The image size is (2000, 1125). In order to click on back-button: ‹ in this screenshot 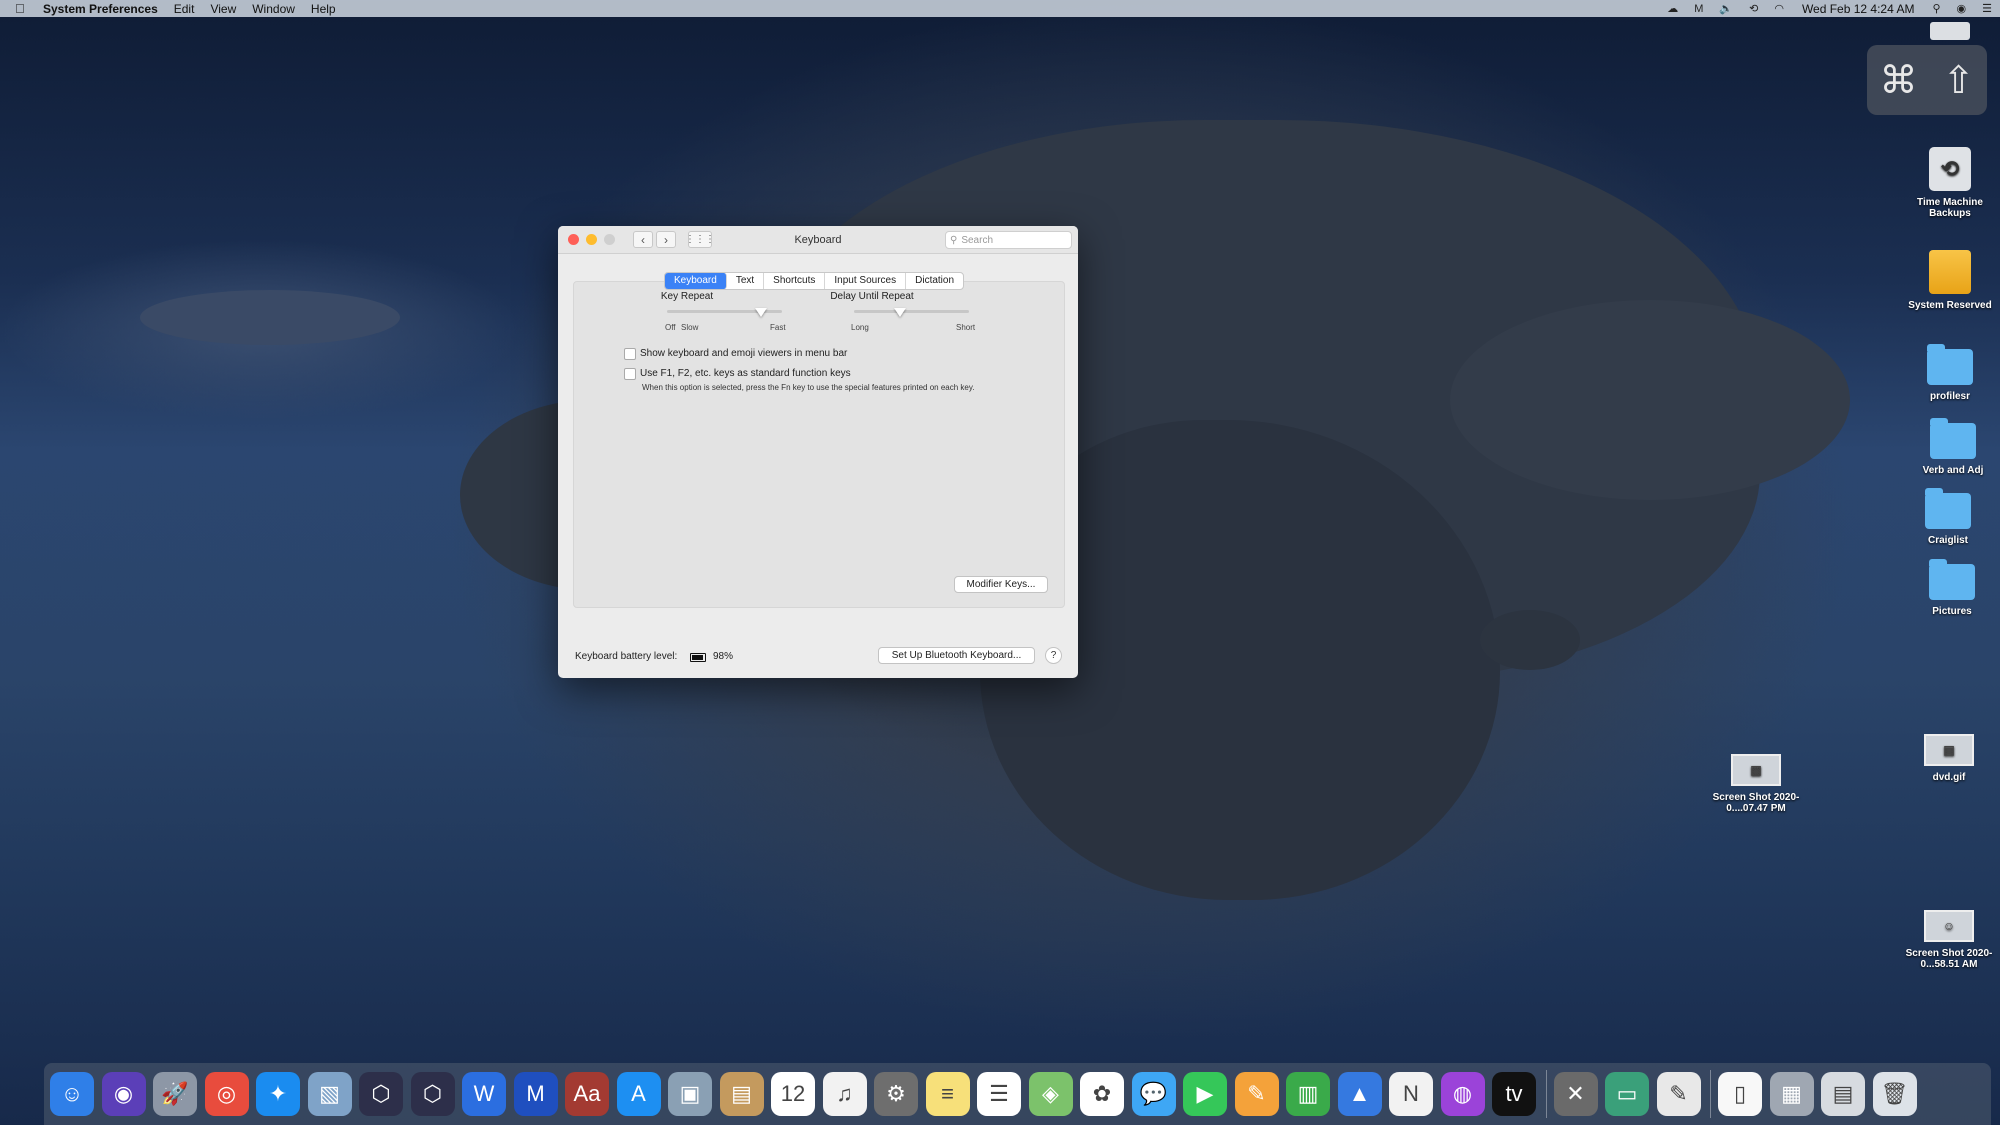, I will do `click(643, 239)`.